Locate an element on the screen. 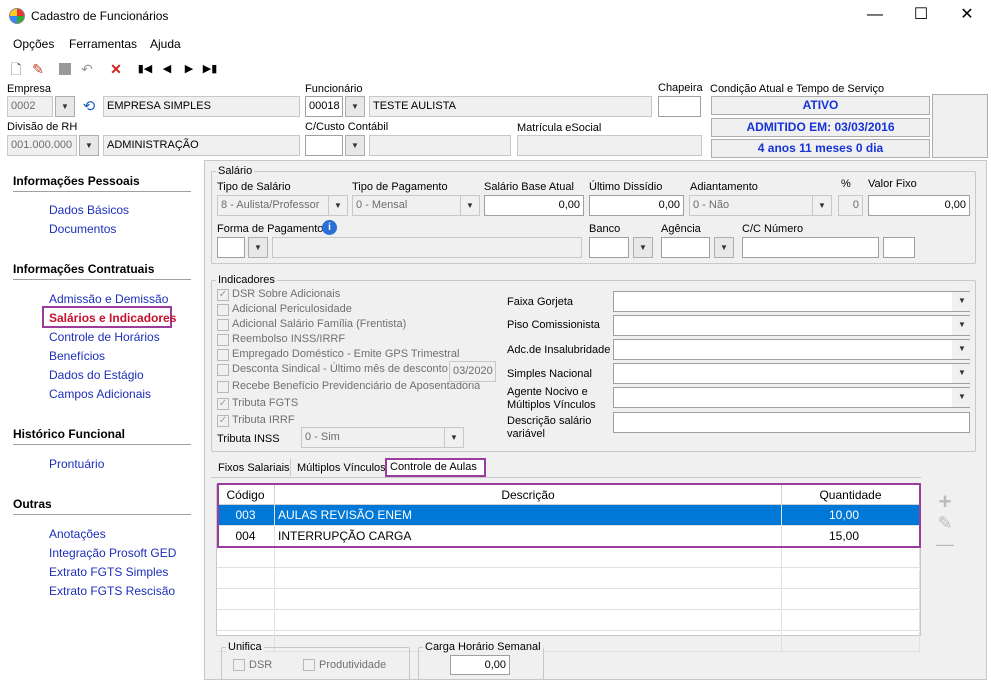 This screenshot has width=991, height=683. salario-base-label: Salário Base Atual is located at coordinates (529, 187).